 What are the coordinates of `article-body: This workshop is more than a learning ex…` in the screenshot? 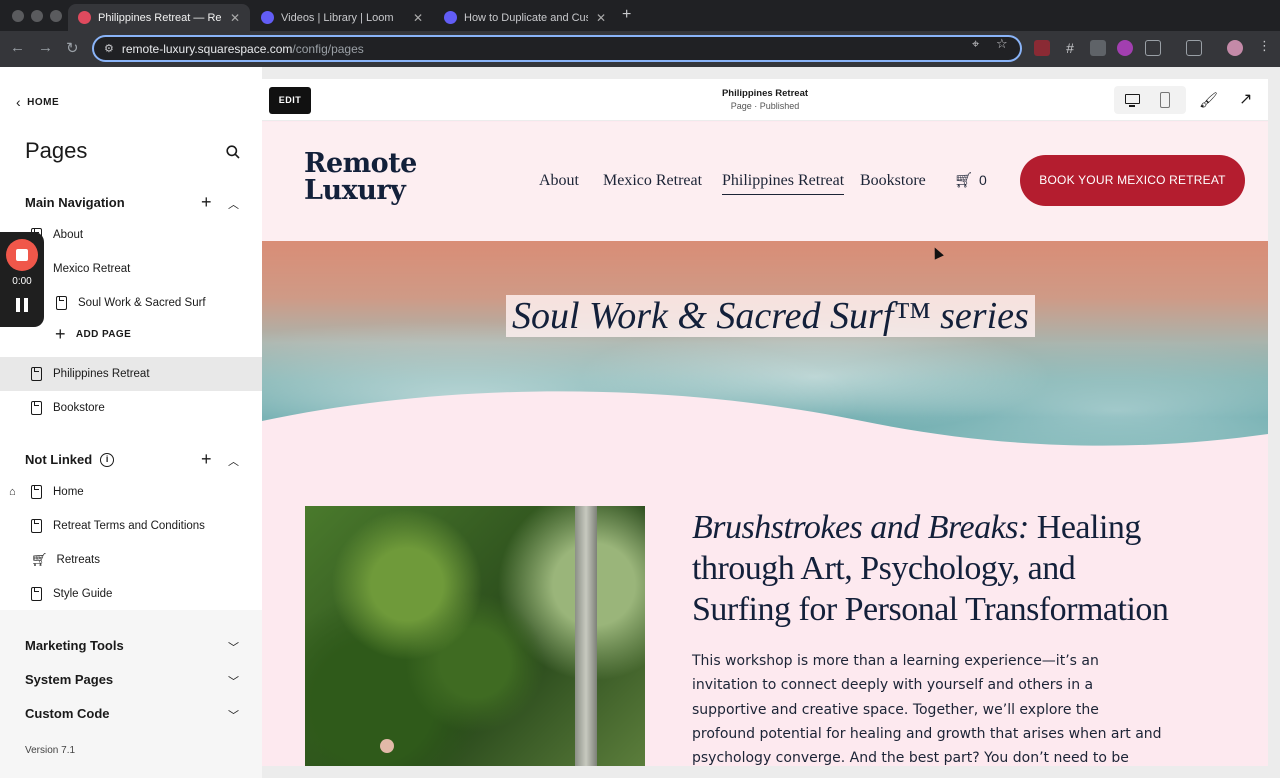 It's located at (927, 709).